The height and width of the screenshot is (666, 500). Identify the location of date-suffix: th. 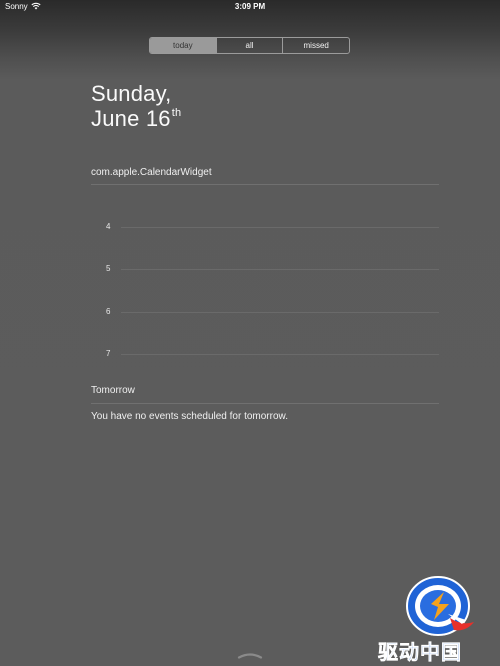
(176, 112).